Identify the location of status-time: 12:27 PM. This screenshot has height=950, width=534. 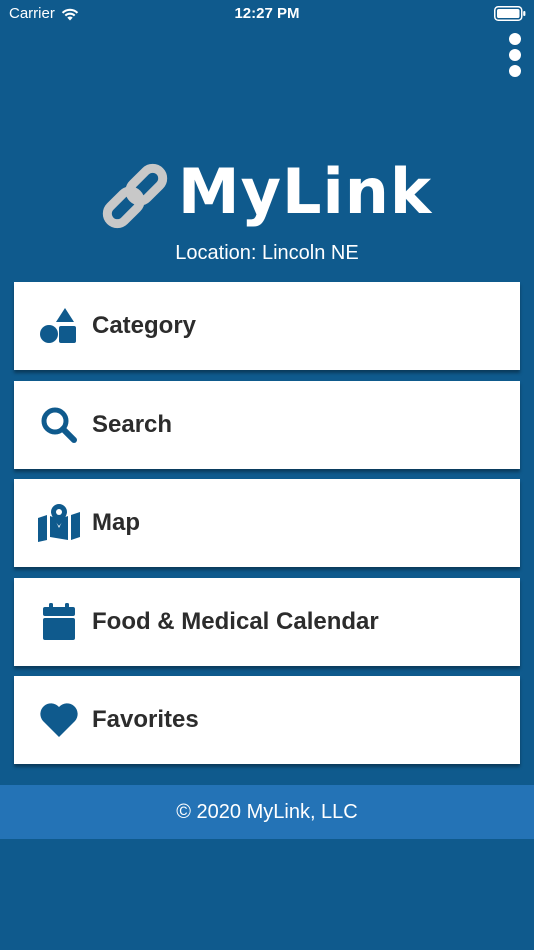
(267, 13).